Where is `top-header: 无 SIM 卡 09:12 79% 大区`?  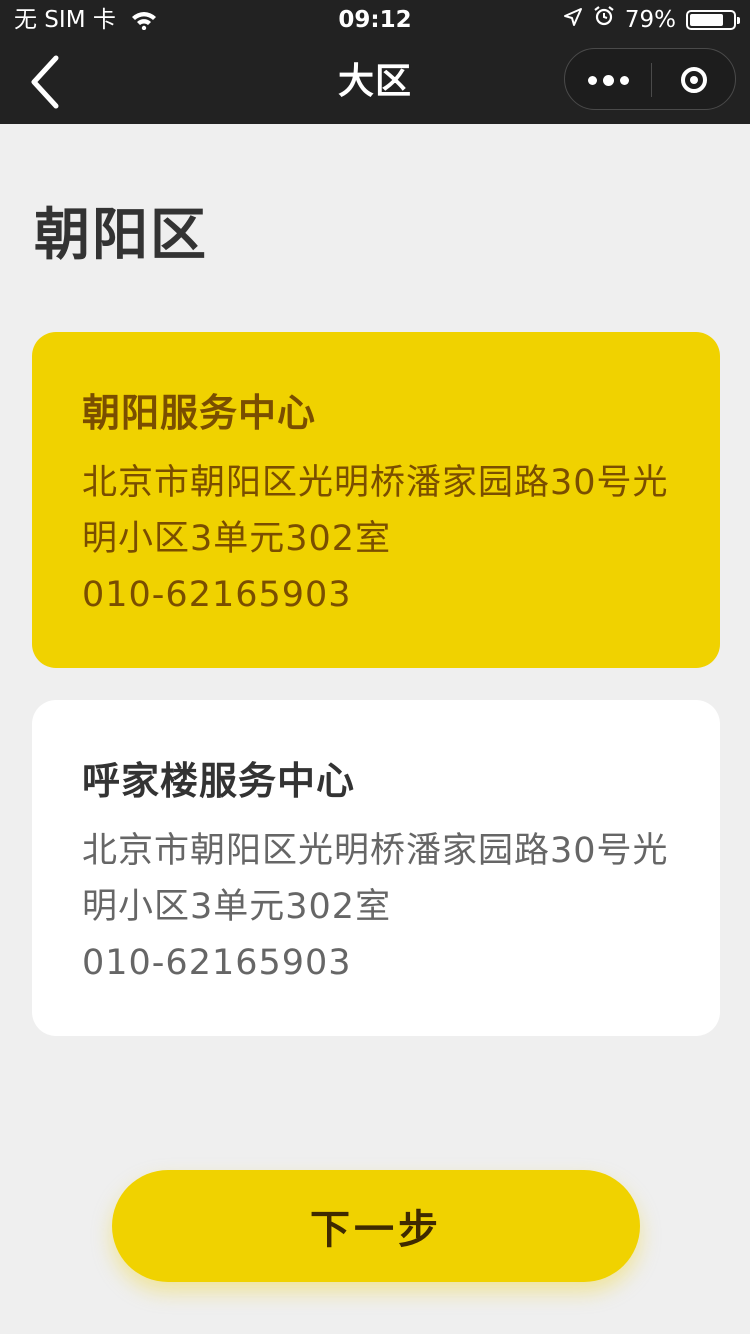 top-header: 无 SIM 卡 09:12 79% 大区 is located at coordinates (375, 62).